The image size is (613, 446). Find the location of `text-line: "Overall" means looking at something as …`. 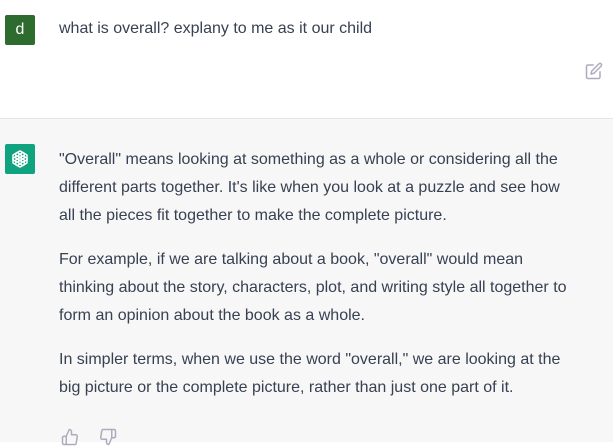

text-line: "Overall" means looking at something as … is located at coordinates (308, 159).